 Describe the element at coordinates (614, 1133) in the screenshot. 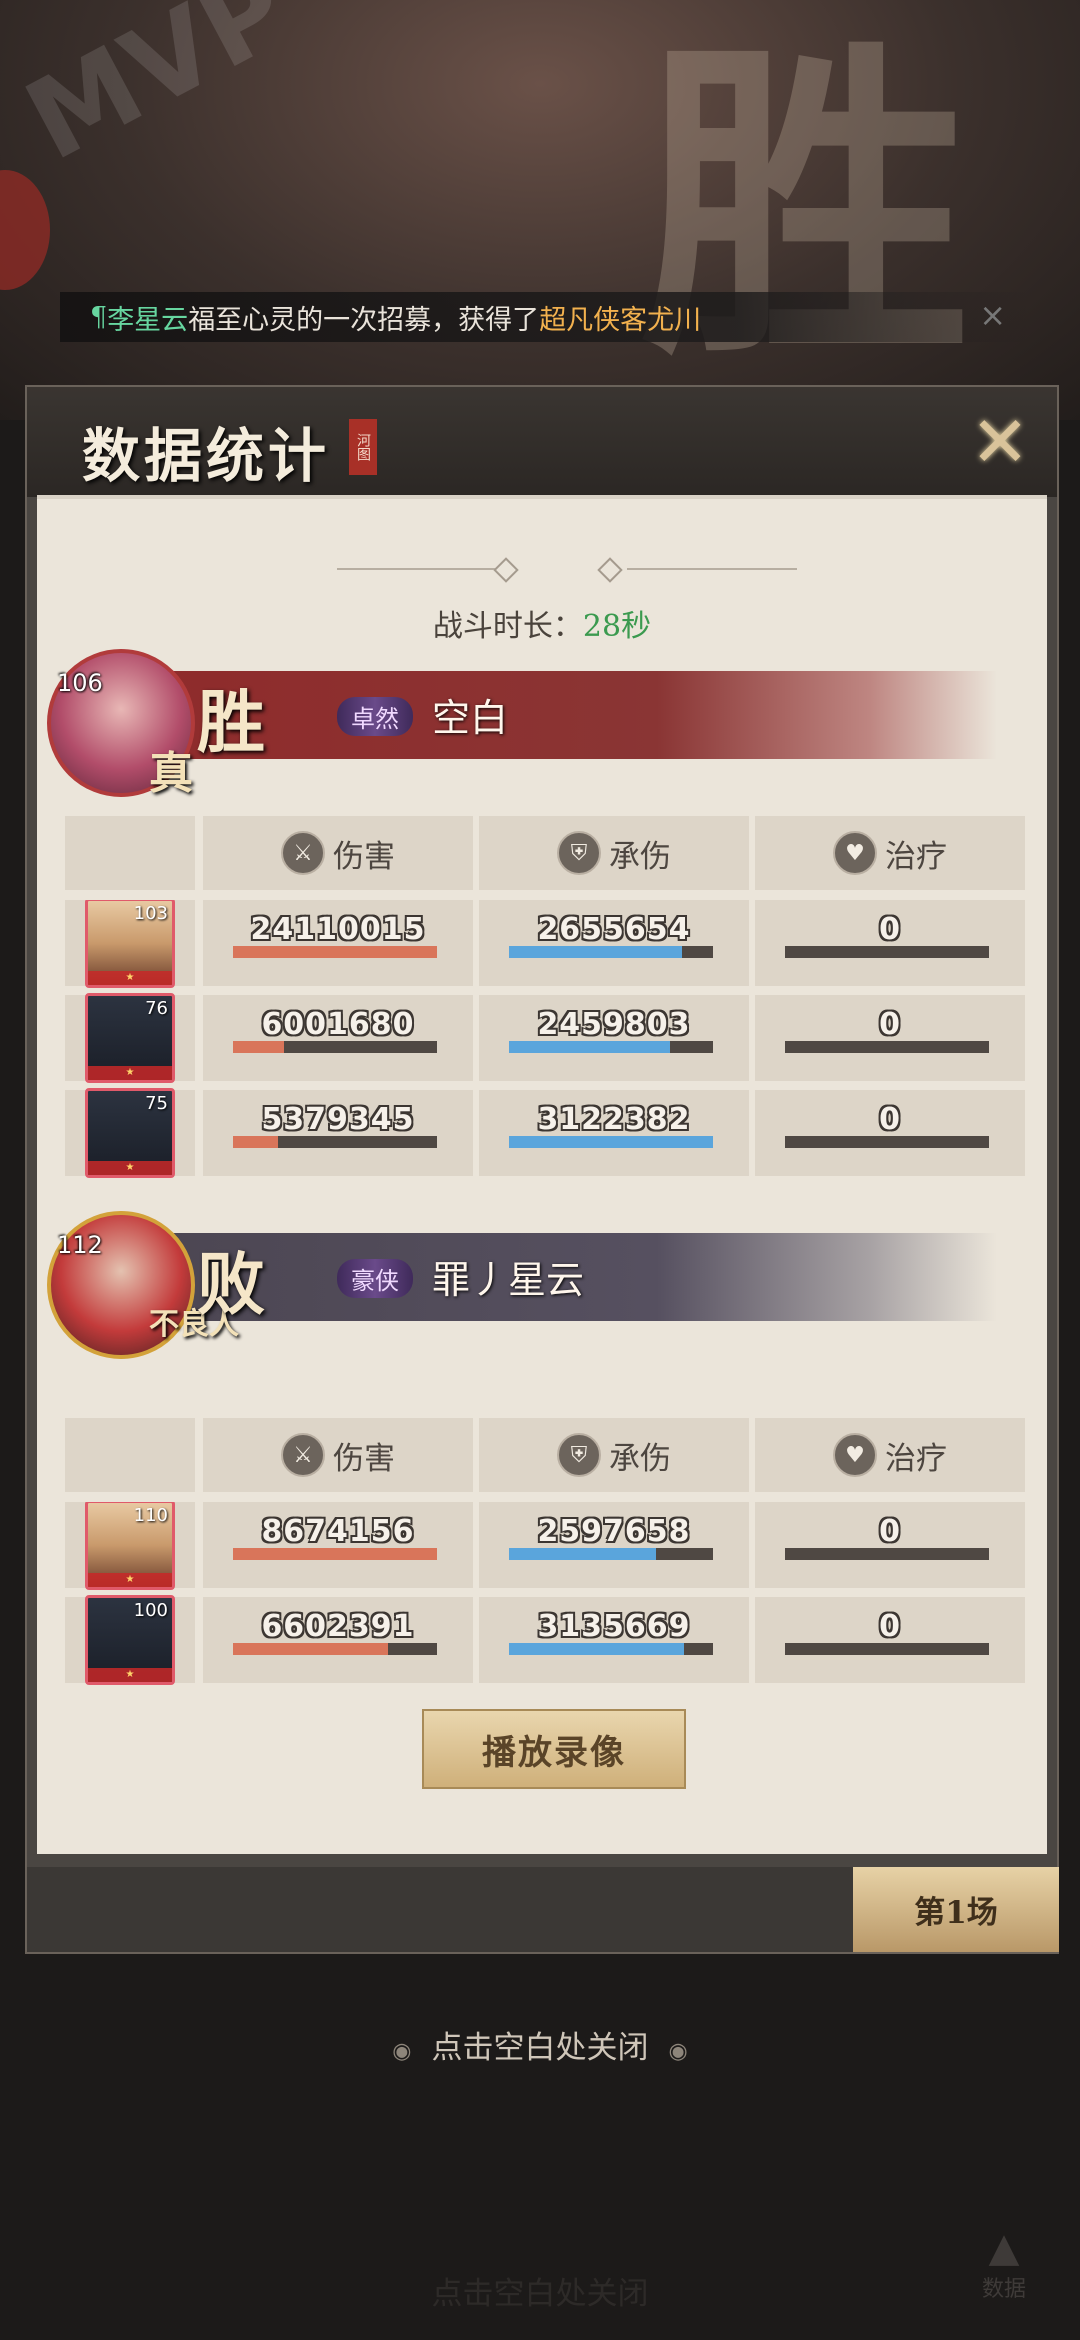

I see `taken-cell: 3122382` at that location.